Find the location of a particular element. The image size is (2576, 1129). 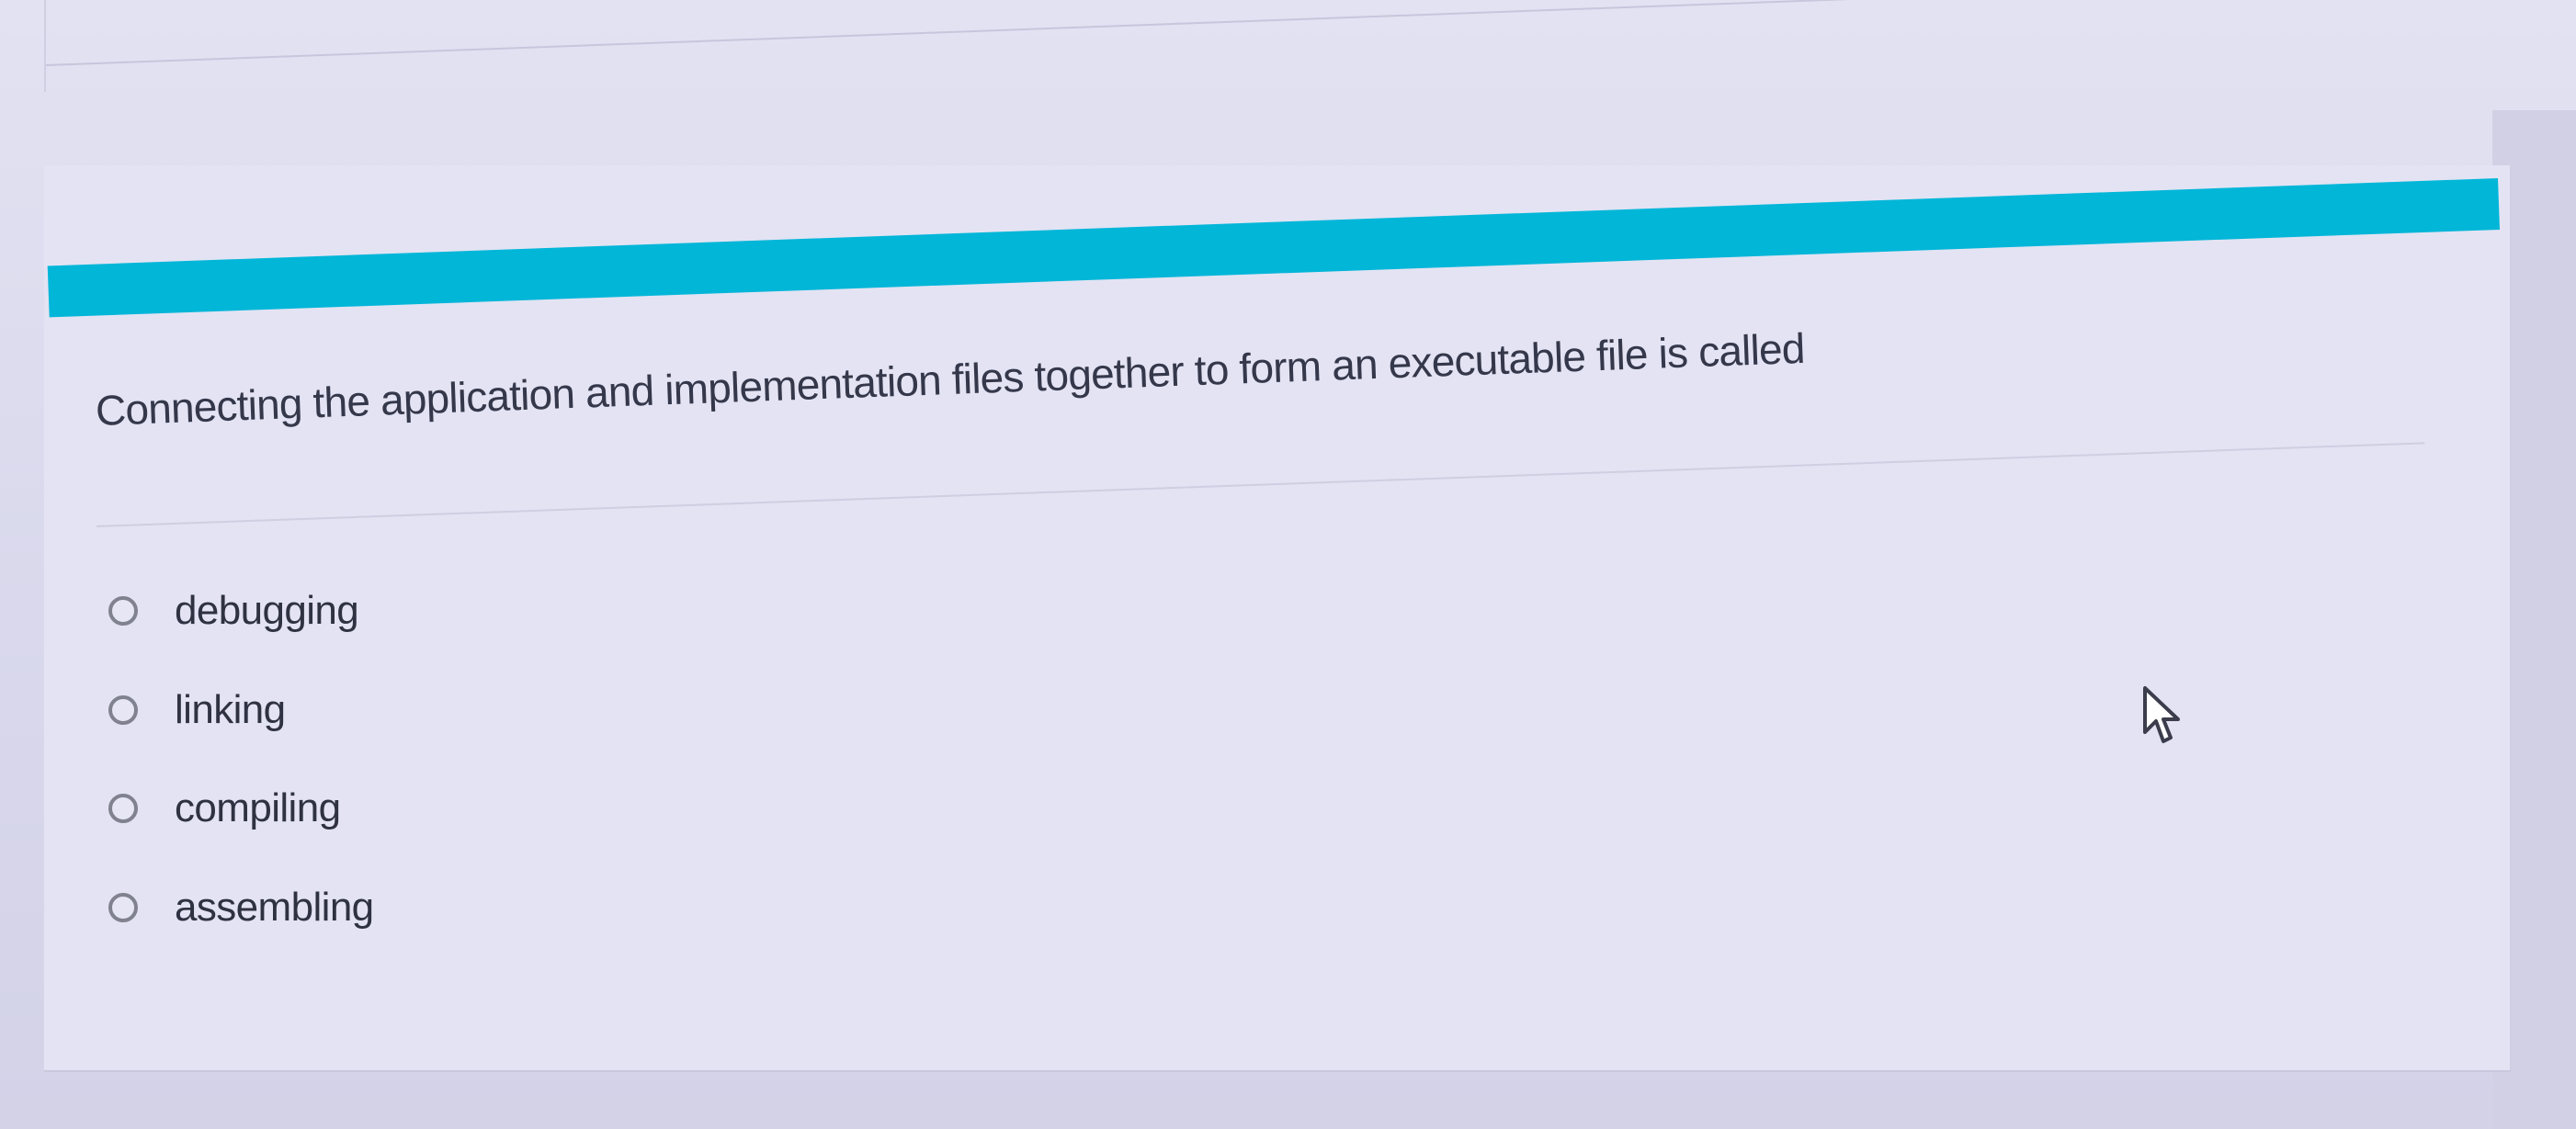

option-linking: linking is located at coordinates (197, 710).